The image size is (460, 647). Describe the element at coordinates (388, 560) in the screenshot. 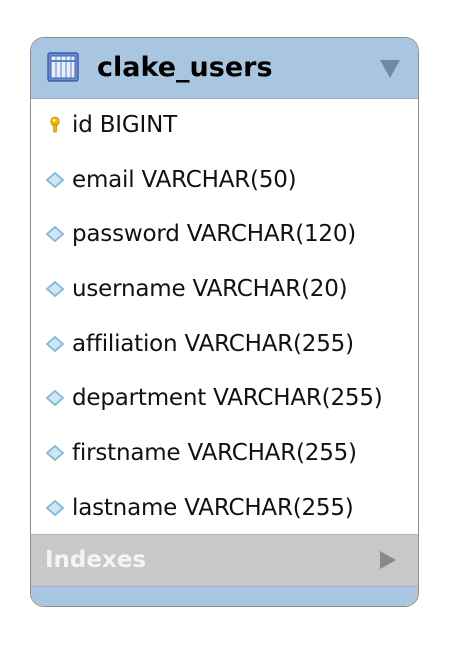

I see `expand-arrow-icon` at that location.